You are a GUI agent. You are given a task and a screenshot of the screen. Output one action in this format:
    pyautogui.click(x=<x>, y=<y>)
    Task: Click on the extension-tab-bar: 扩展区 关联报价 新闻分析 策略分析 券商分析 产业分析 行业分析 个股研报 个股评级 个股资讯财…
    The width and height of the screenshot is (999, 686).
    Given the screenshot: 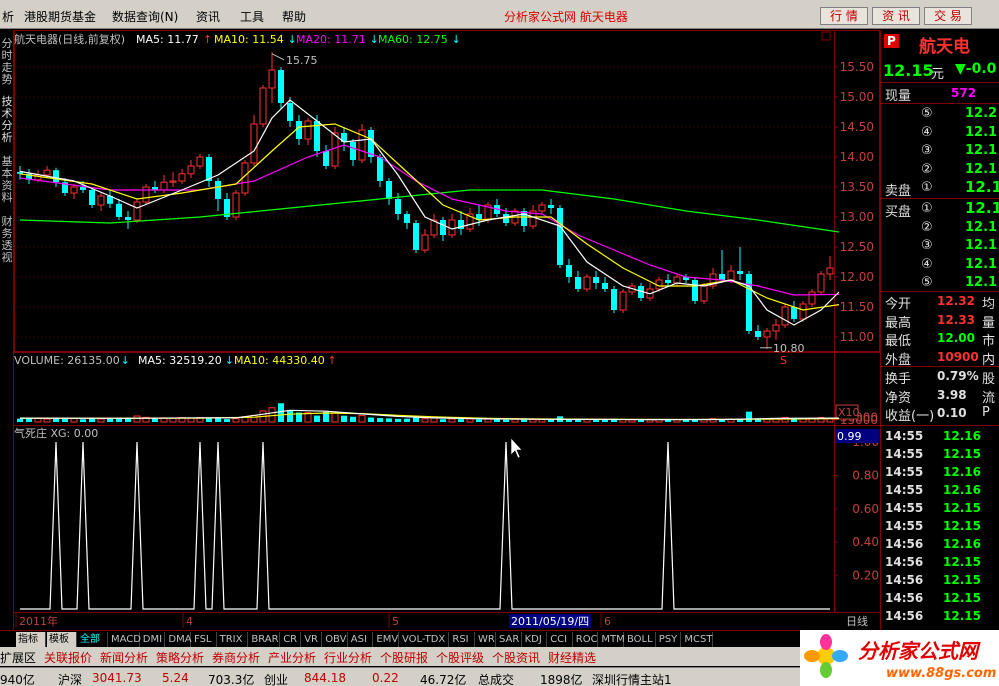 What is the action you would take?
    pyautogui.click(x=400, y=656)
    